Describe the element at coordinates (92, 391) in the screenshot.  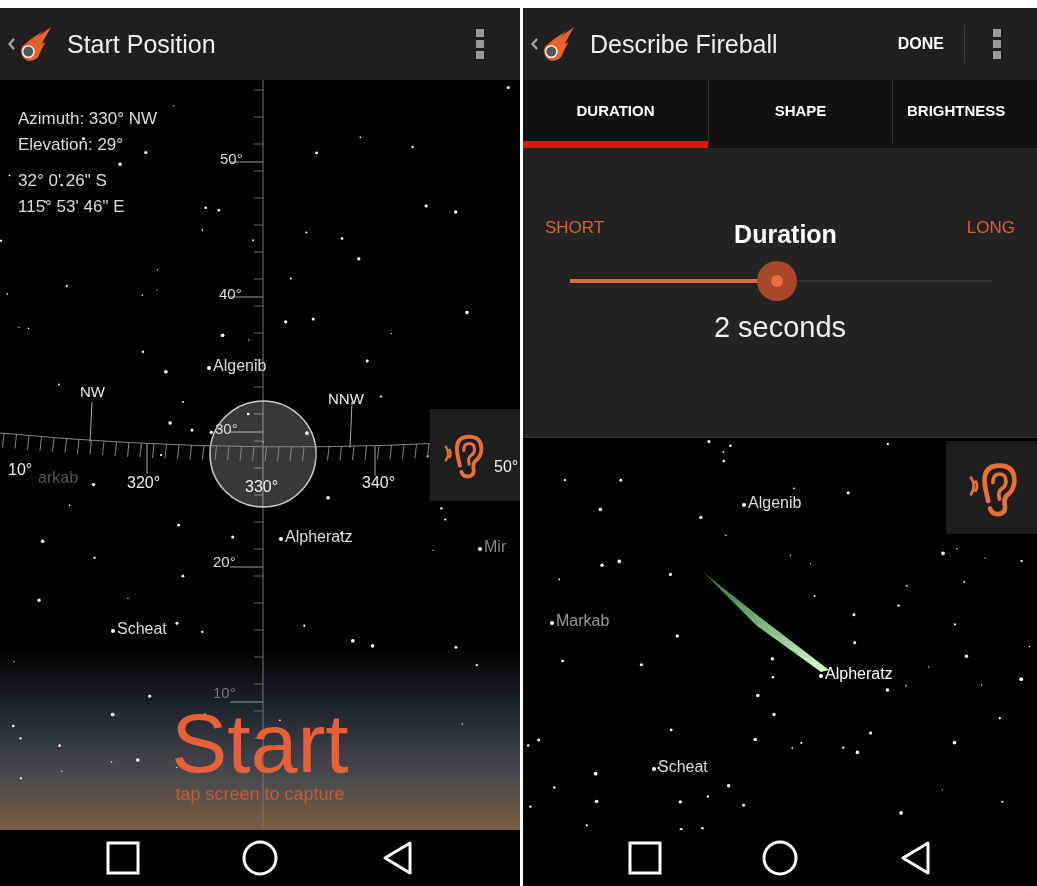
I see `compass-direction-label: NW` at that location.